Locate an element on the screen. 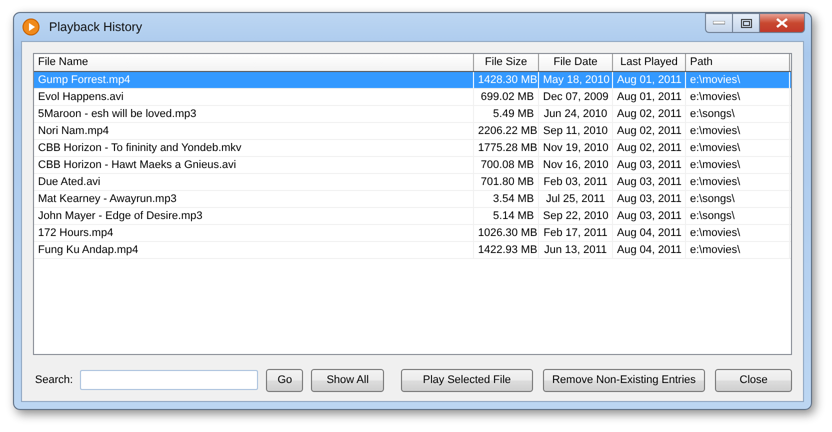  table-cell: 700.08 MB is located at coordinates (506, 165).